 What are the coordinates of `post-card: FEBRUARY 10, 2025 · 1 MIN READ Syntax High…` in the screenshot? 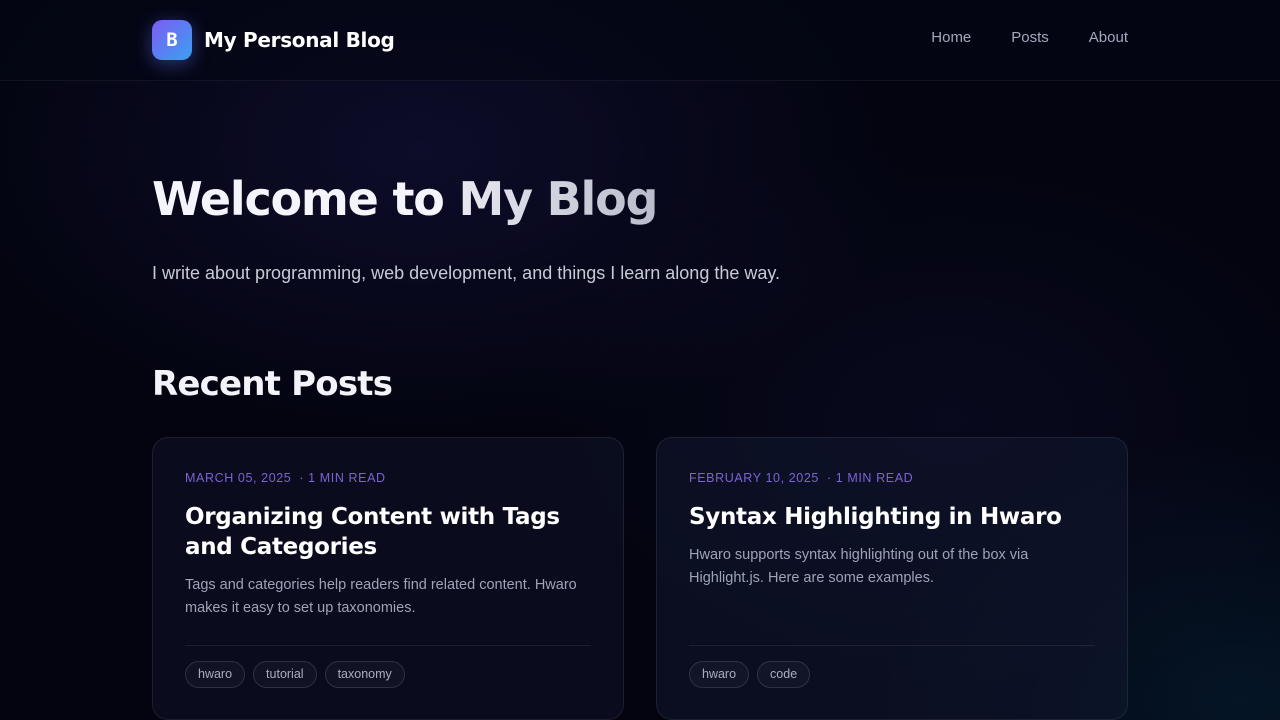 It's located at (892, 578).